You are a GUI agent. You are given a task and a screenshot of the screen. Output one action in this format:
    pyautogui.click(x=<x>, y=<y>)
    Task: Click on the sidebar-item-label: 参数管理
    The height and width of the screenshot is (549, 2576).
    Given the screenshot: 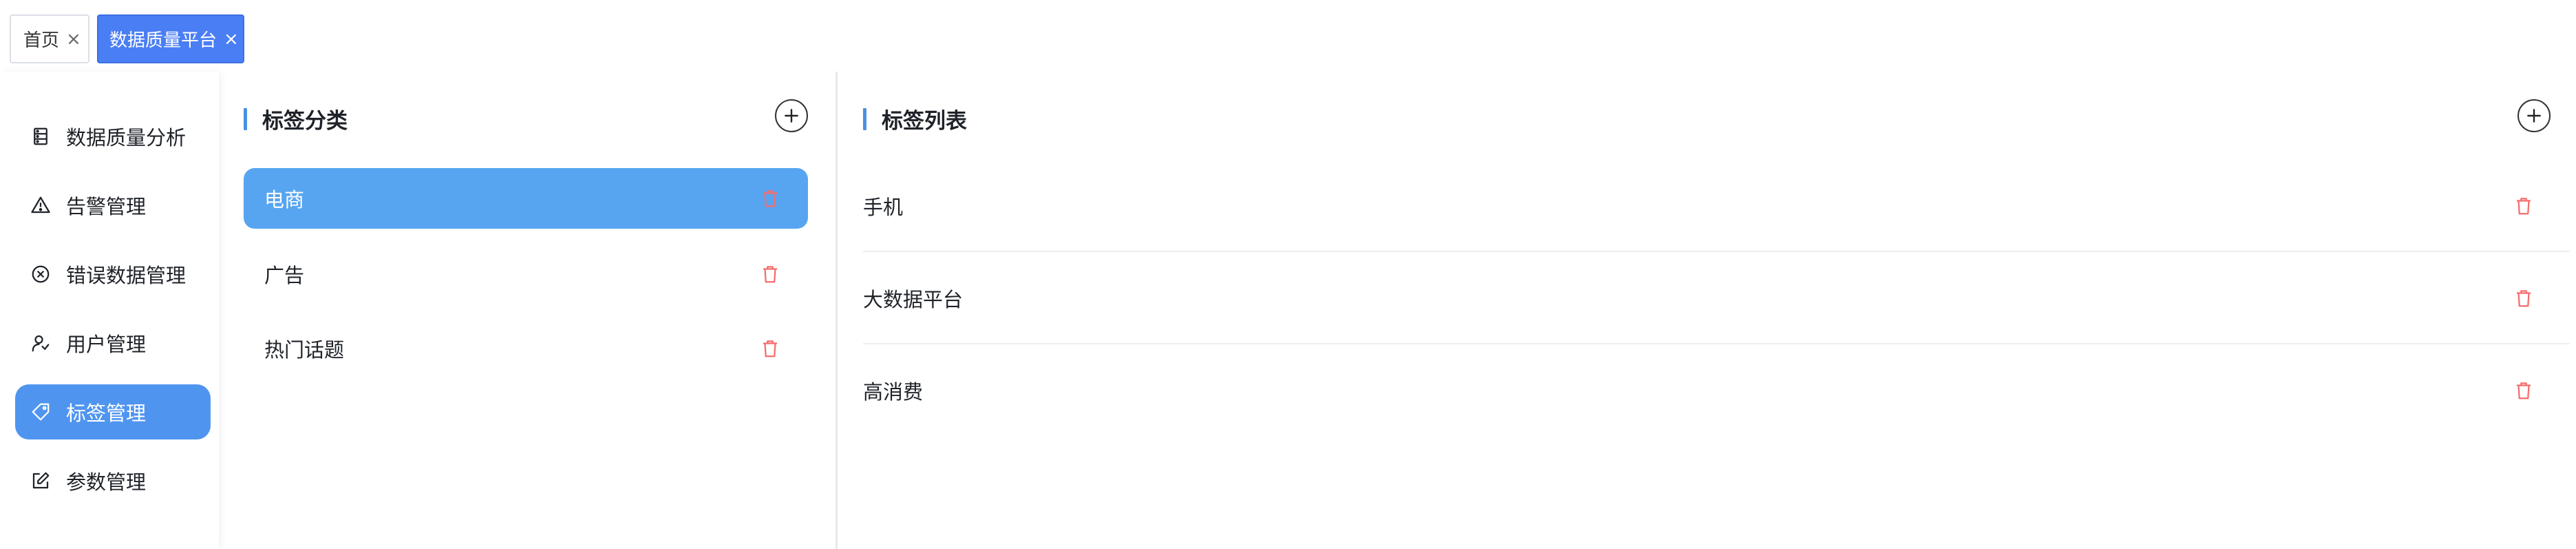 What is the action you would take?
    pyautogui.click(x=106, y=482)
    